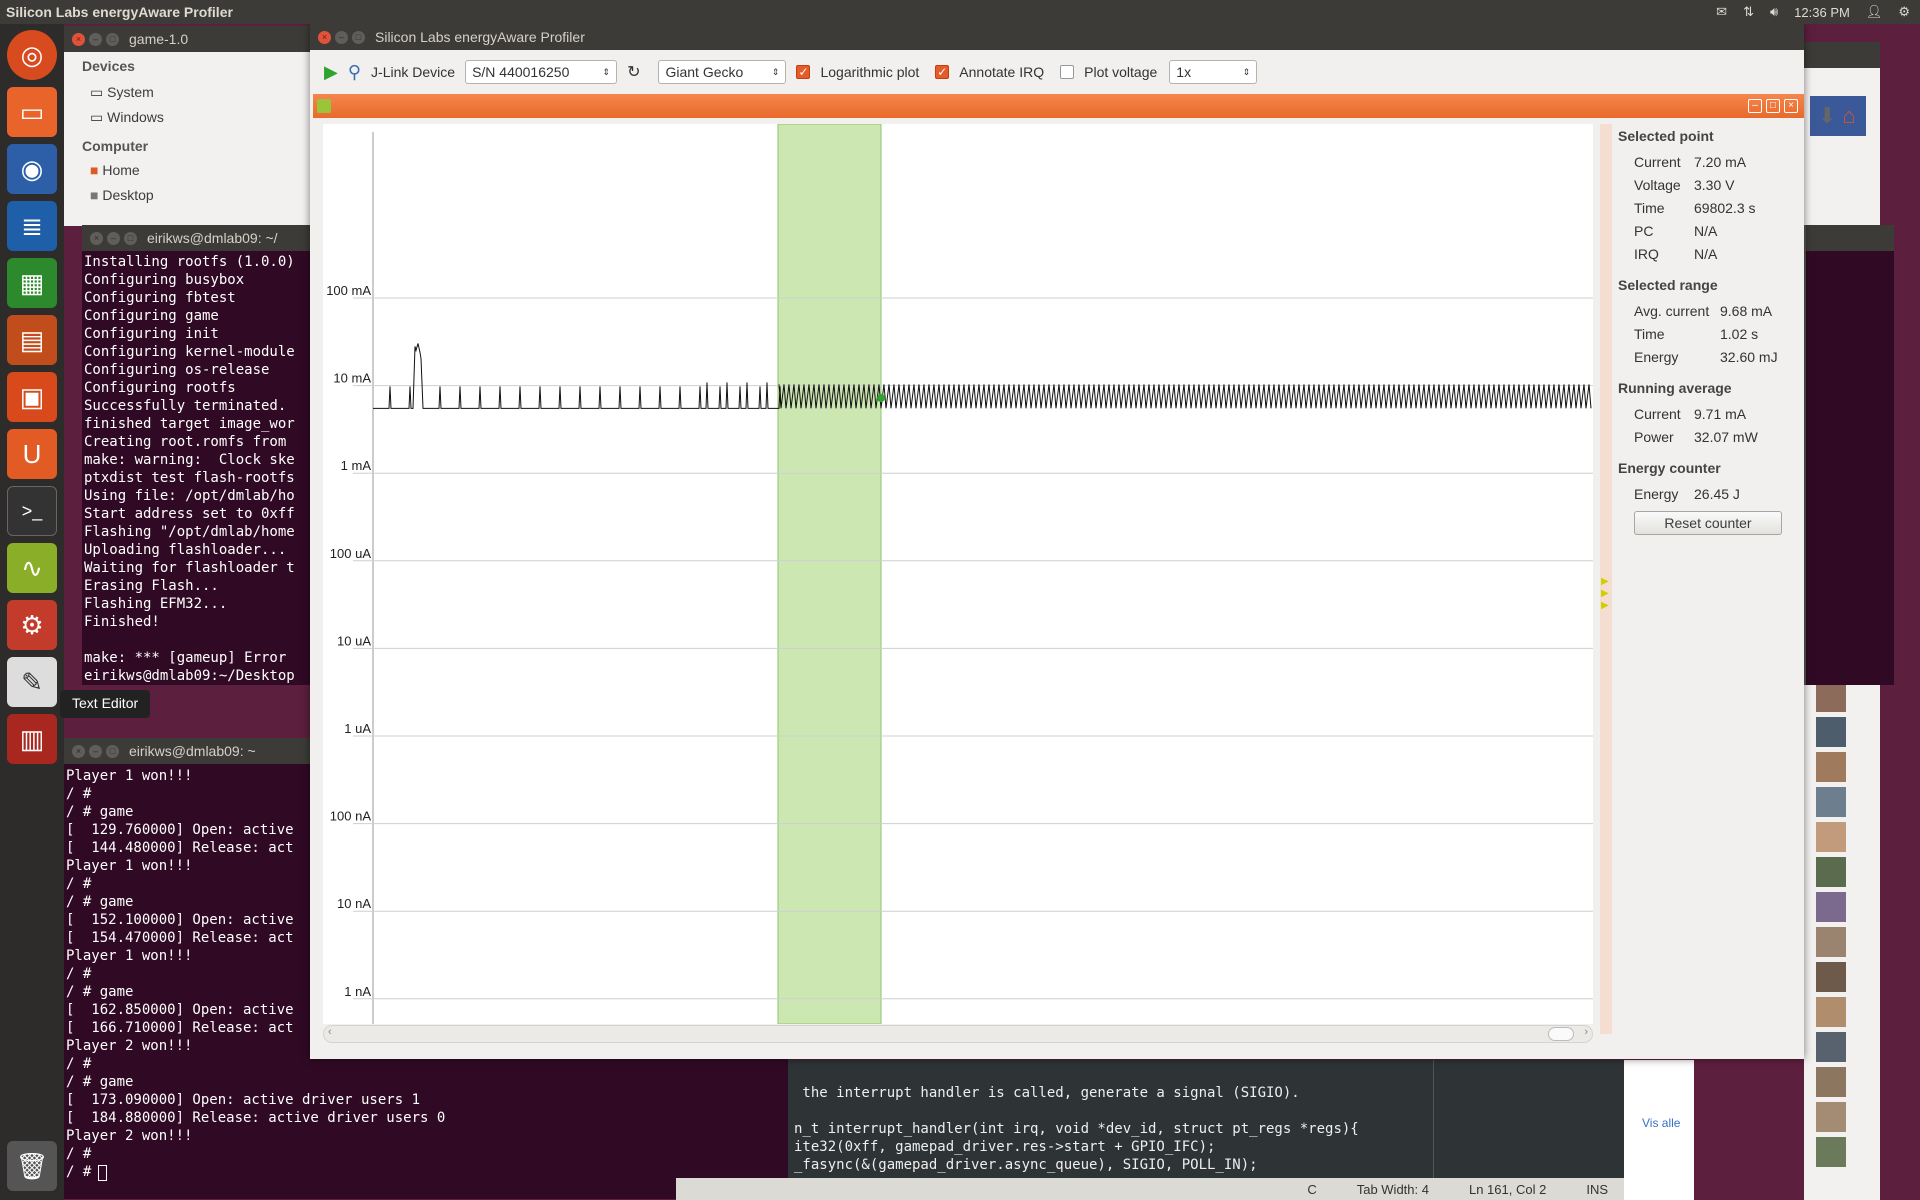 This screenshot has height=1200, width=1920. Describe the element at coordinates (354, 72) in the screenshot. I see `probe-icon: ⚲` at that location.